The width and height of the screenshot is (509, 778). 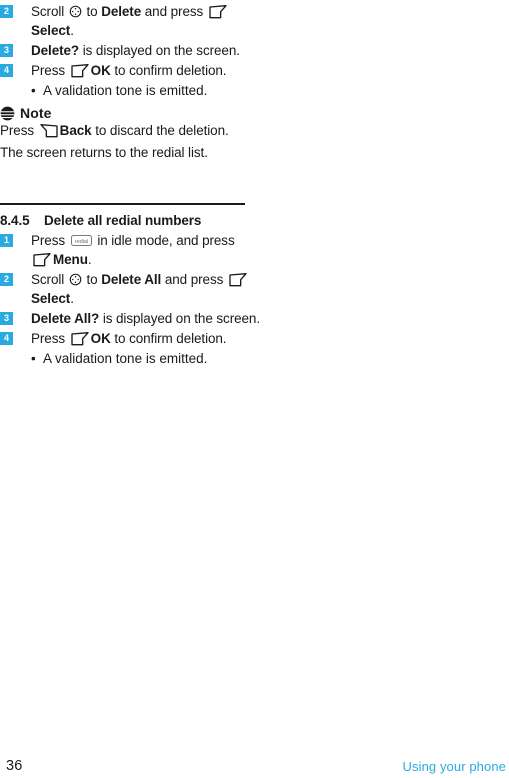 I want to click on step-text-bold: Delete?, so click(x=55, y=50).